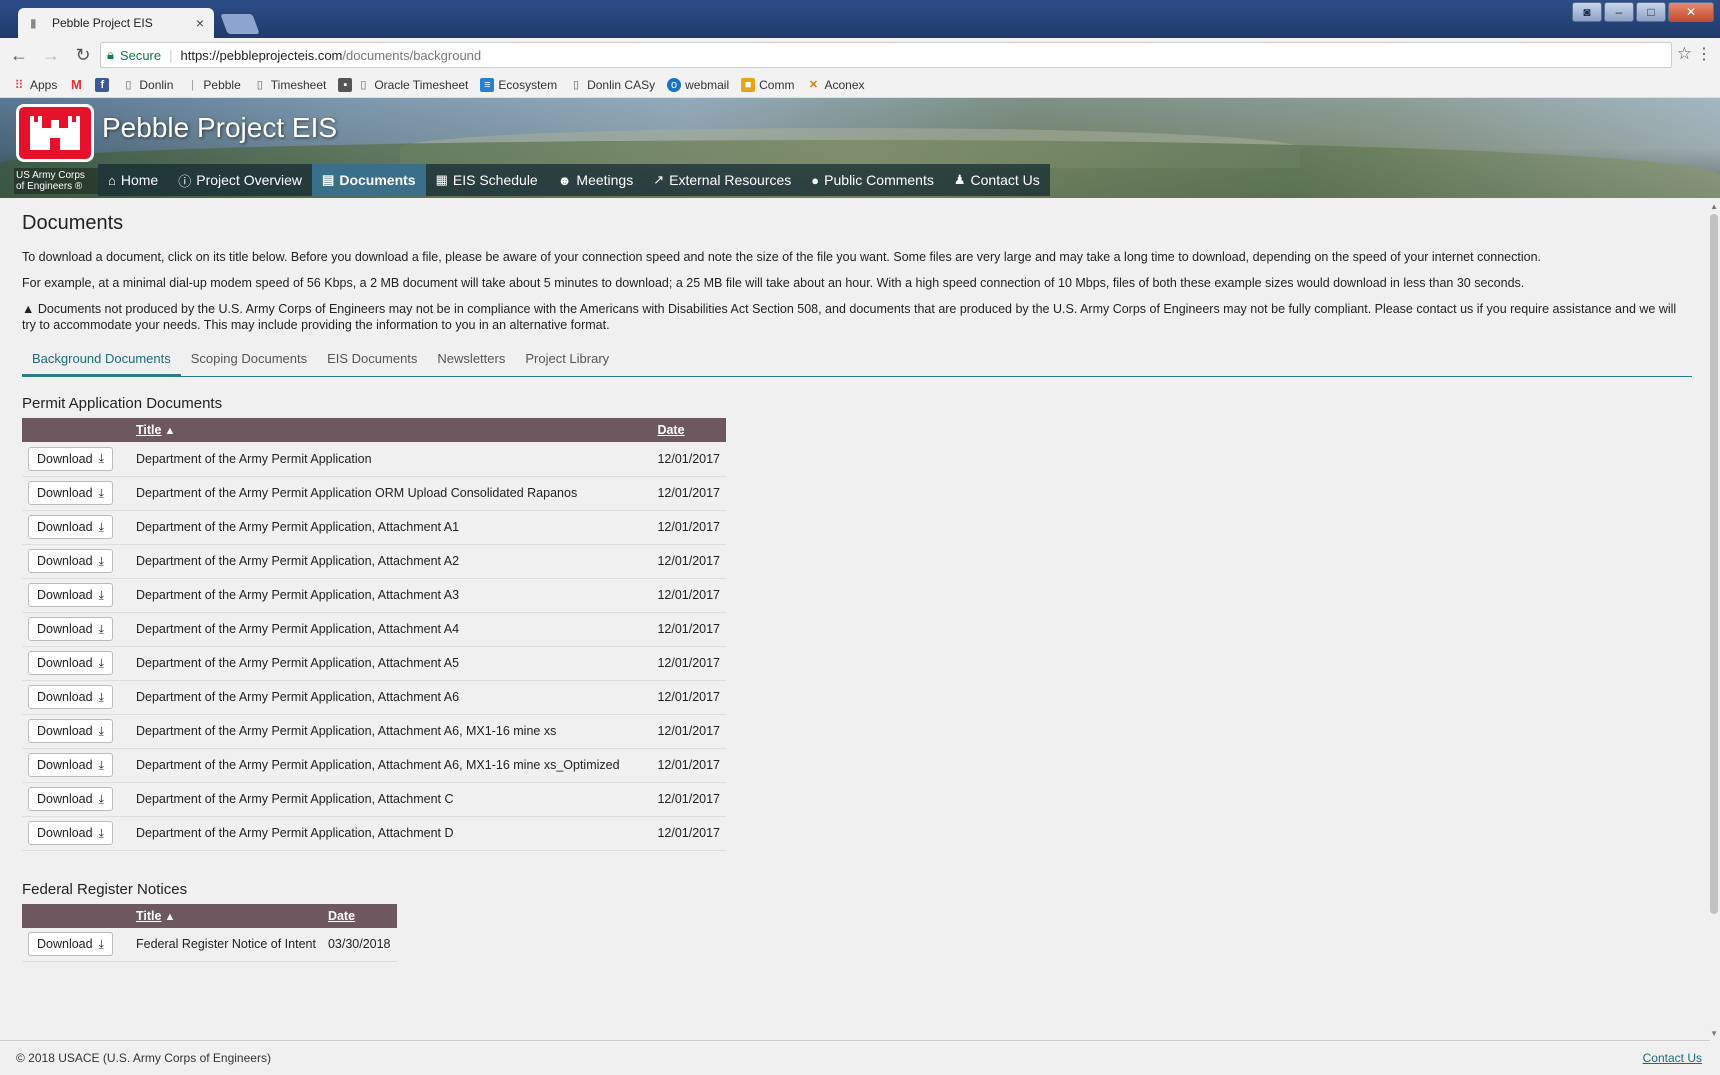  What do you see at coordinates (1691, 12) in the screenshot?
I see `close-window-button: ✕` at bounding box center [1691, 12].